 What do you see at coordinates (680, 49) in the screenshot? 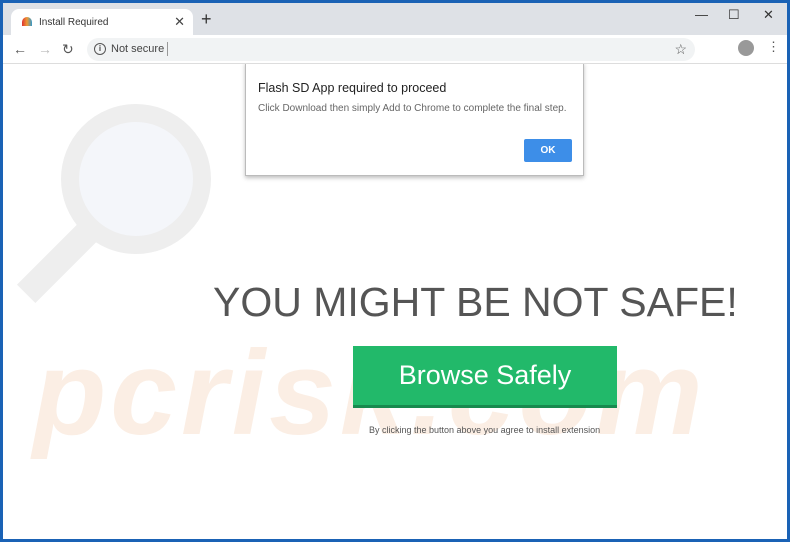
I see `bookmark-star-icon: ☆` at bounding box center [680, 49].